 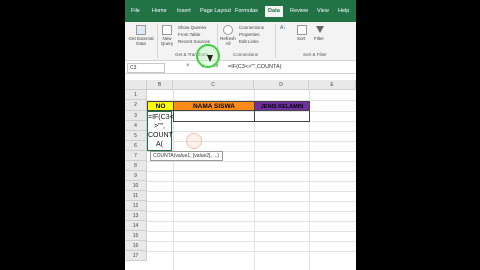 I want to click on row-header: 16, so click(x=136, y=246).